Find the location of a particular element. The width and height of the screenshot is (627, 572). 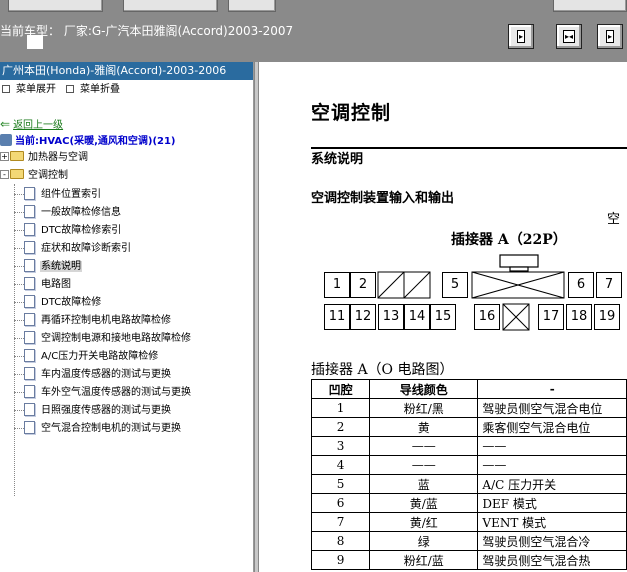

cutoff-text: 空 is located at coordinates (614, 219).